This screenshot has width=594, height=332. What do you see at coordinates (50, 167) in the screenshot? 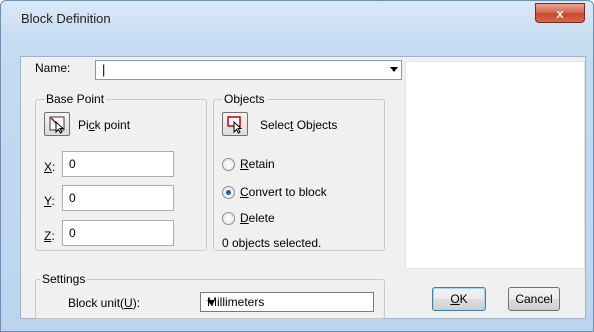
I see `x-label: X:` at bounding box center [50, 167].